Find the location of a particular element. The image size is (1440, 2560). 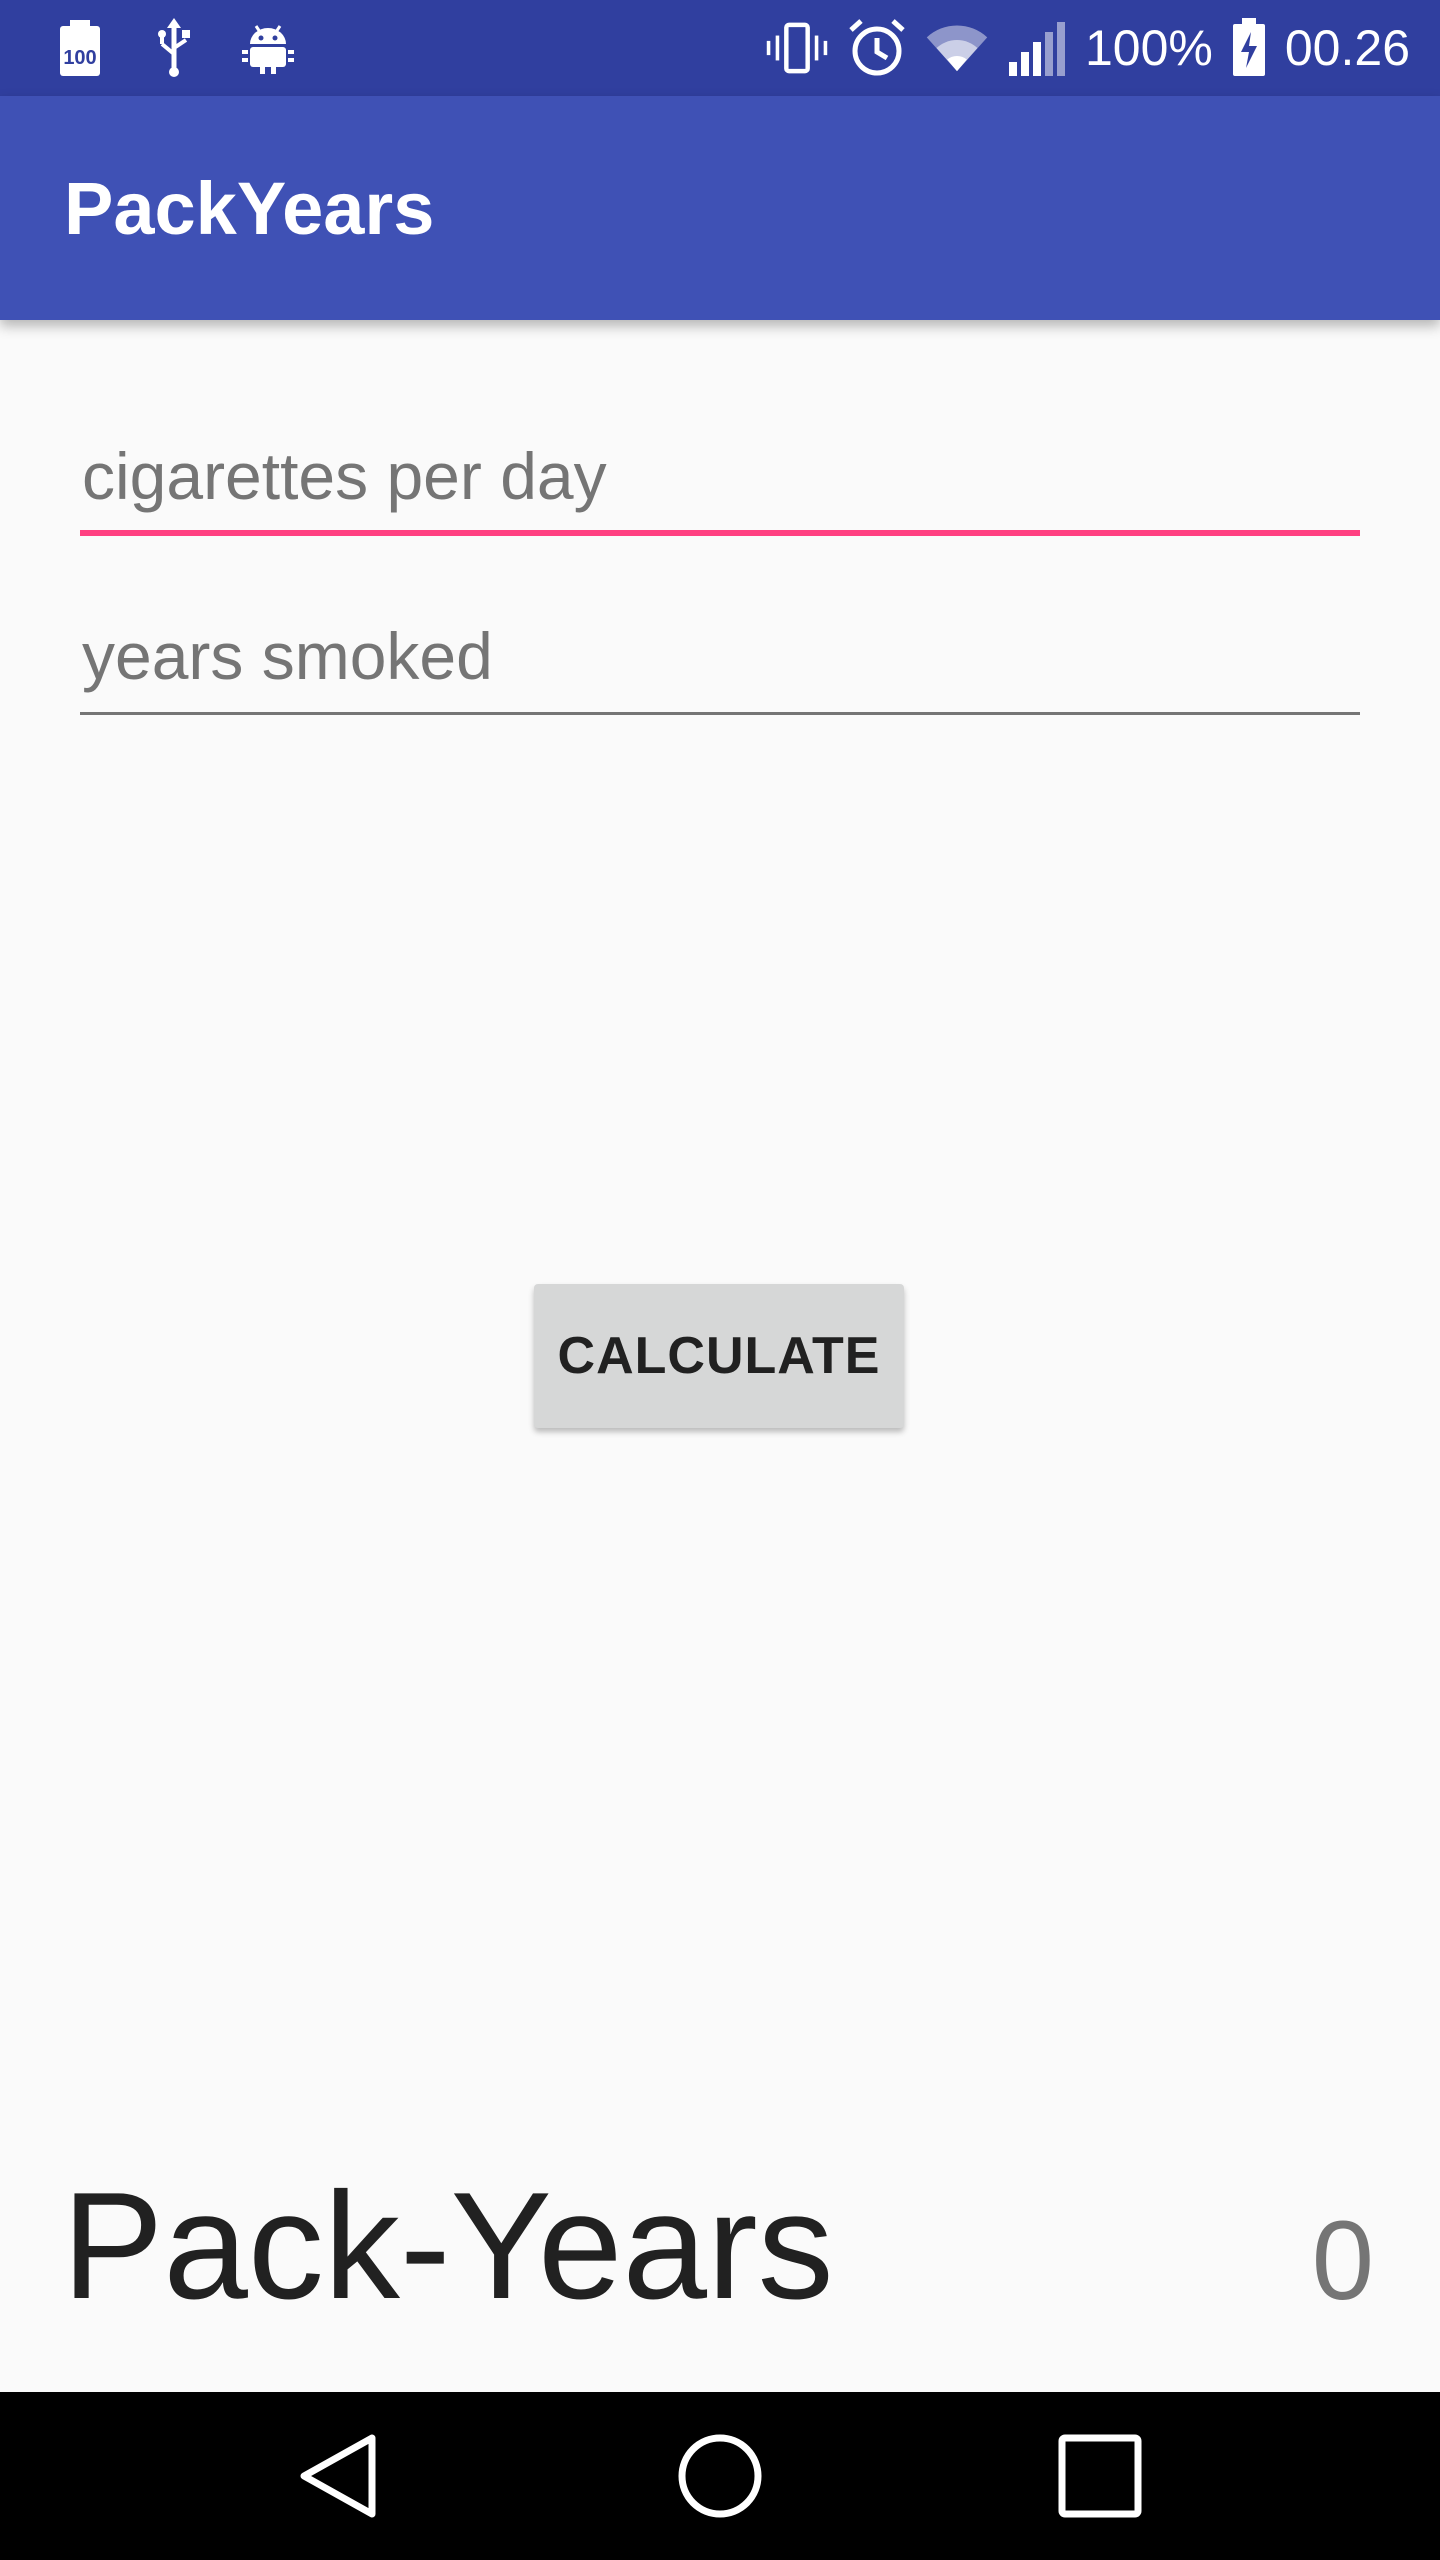

signal-icon is located at coordinates (1037, 48).